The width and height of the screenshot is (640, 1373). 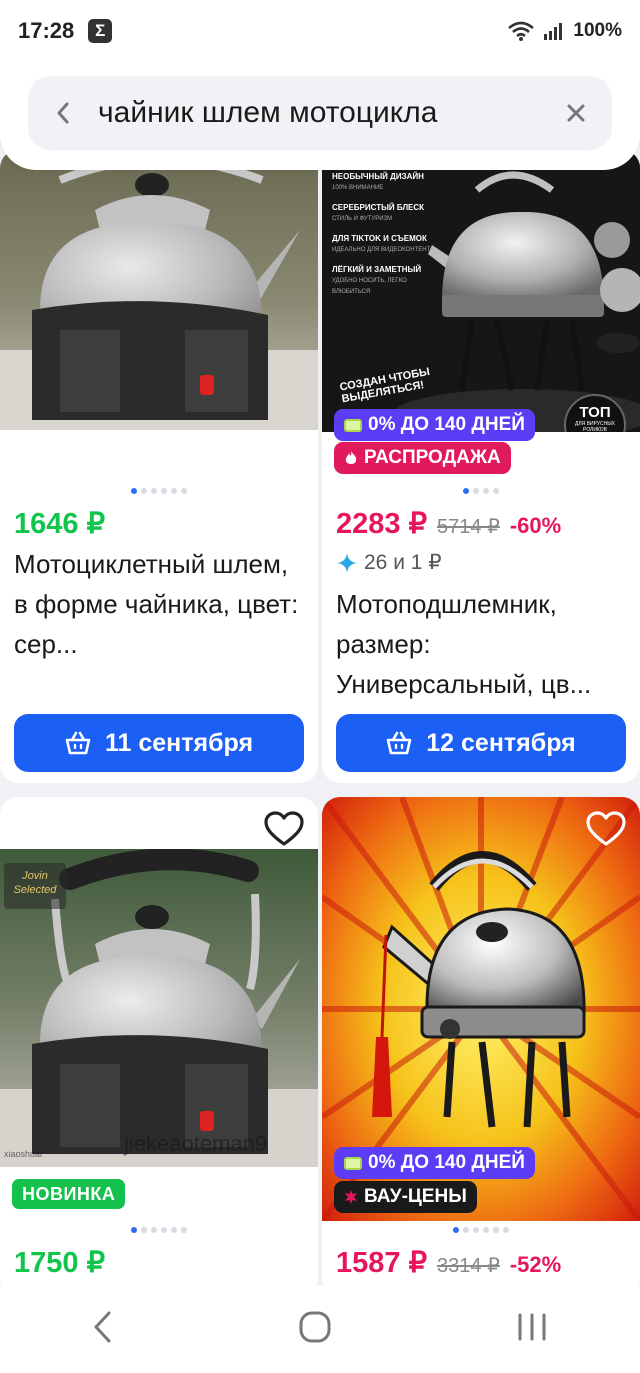 What do you see at coordinates (320, 31) in the screenshot?
I see `status-bar: 17:28 Σ 100%` at bounding box center [320, 31].